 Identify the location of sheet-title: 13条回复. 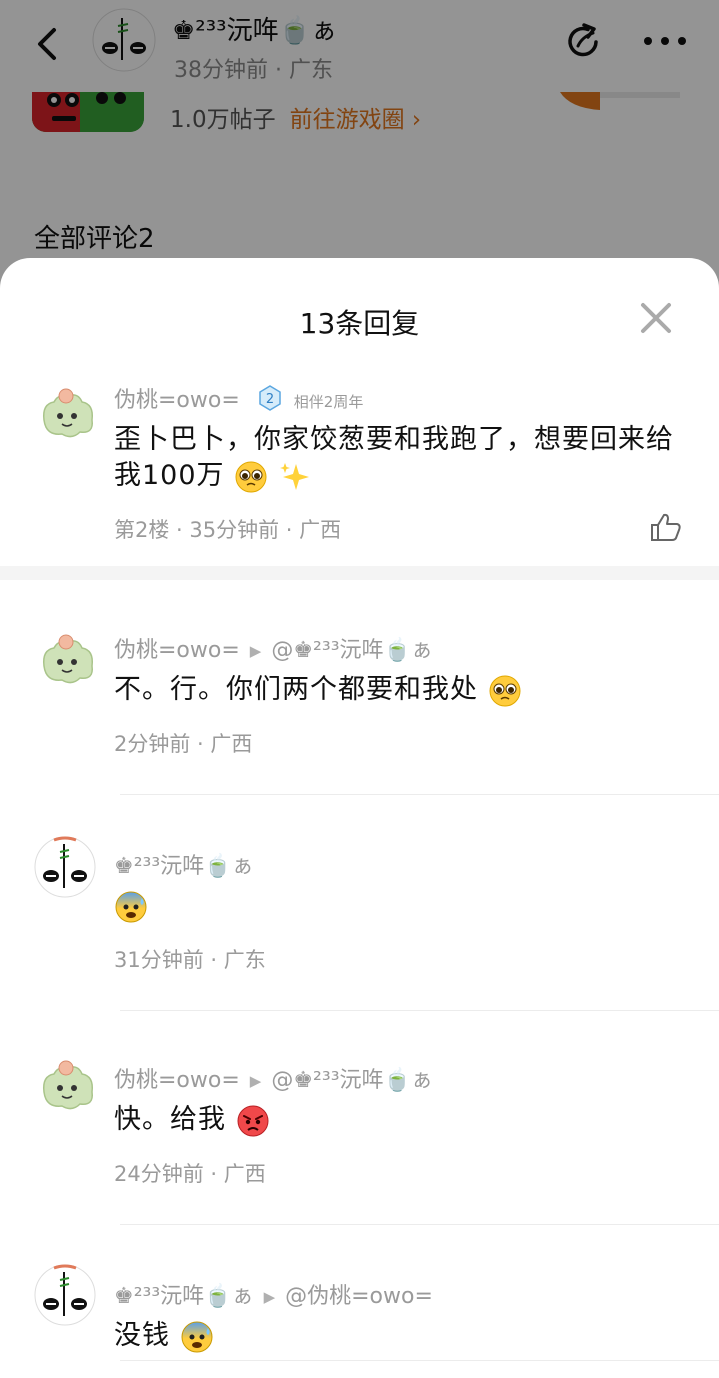
(359, 323).